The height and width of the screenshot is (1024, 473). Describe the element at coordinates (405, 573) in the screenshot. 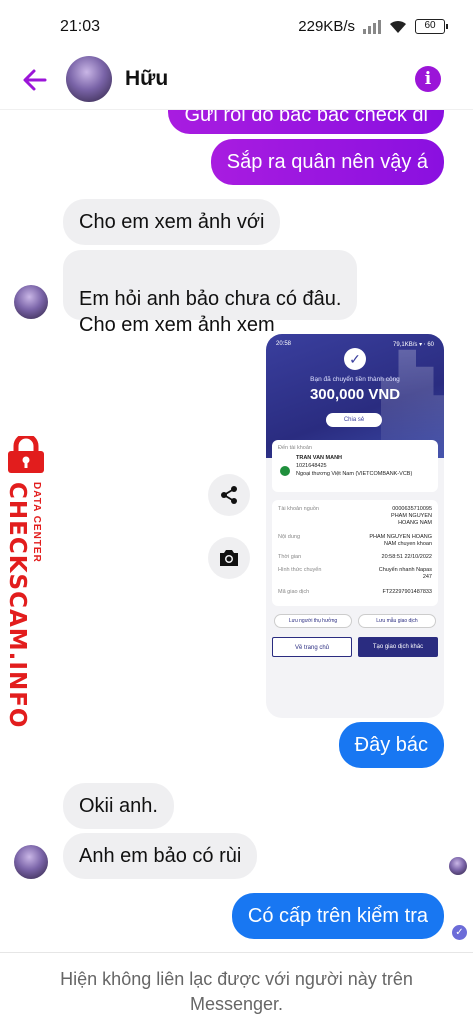

I see `detail-value: Chuyển nhanh Napas 247` at that location.